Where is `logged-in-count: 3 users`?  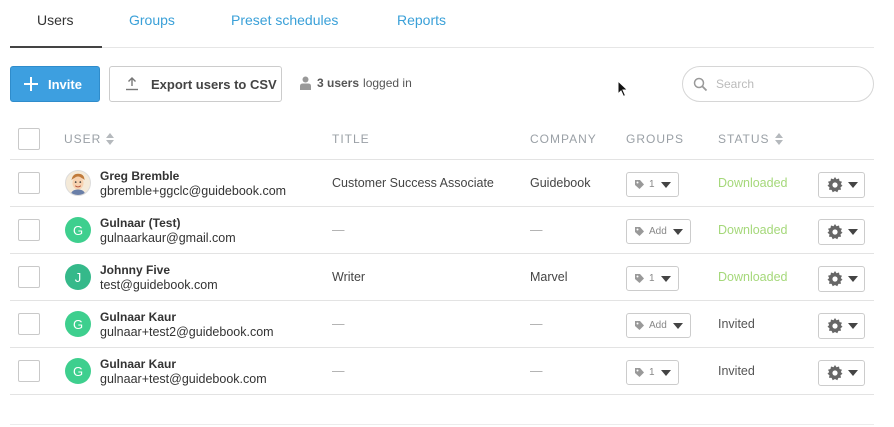
logged-in-count: 3 users is located at coordinates (338, 83).